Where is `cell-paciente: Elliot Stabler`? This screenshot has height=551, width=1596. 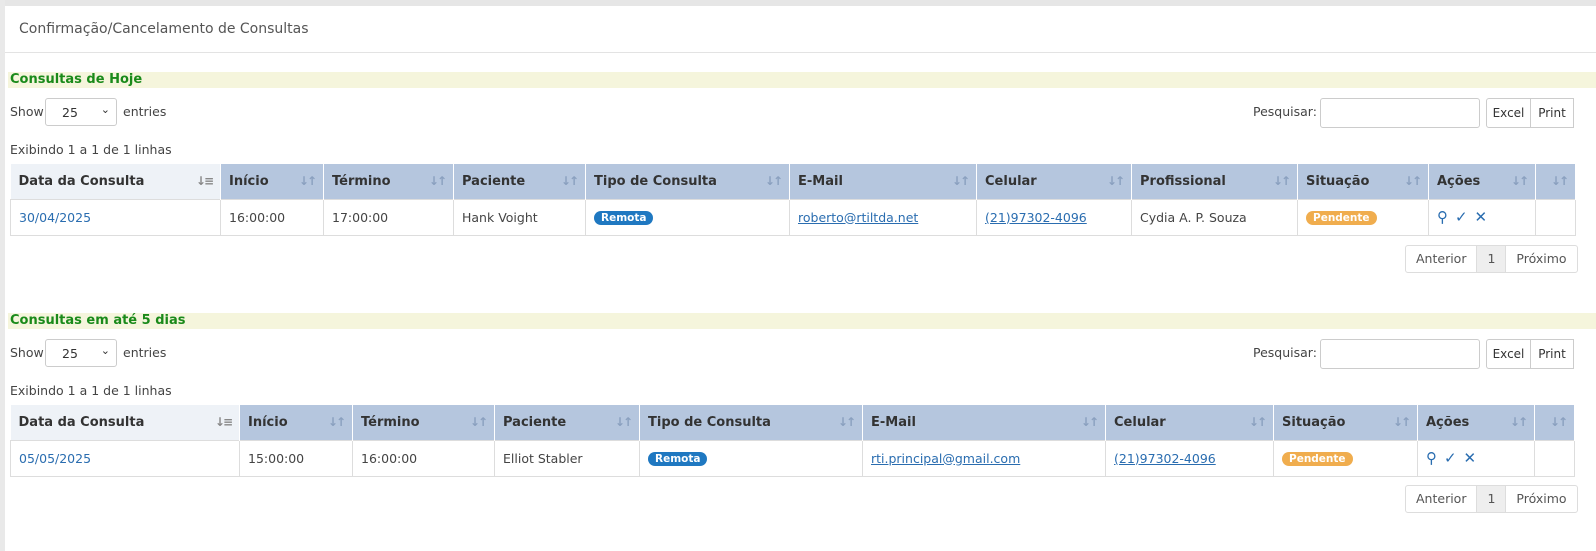
cell-paciente: Elliot Stabler is located at coordinates (567, 458).